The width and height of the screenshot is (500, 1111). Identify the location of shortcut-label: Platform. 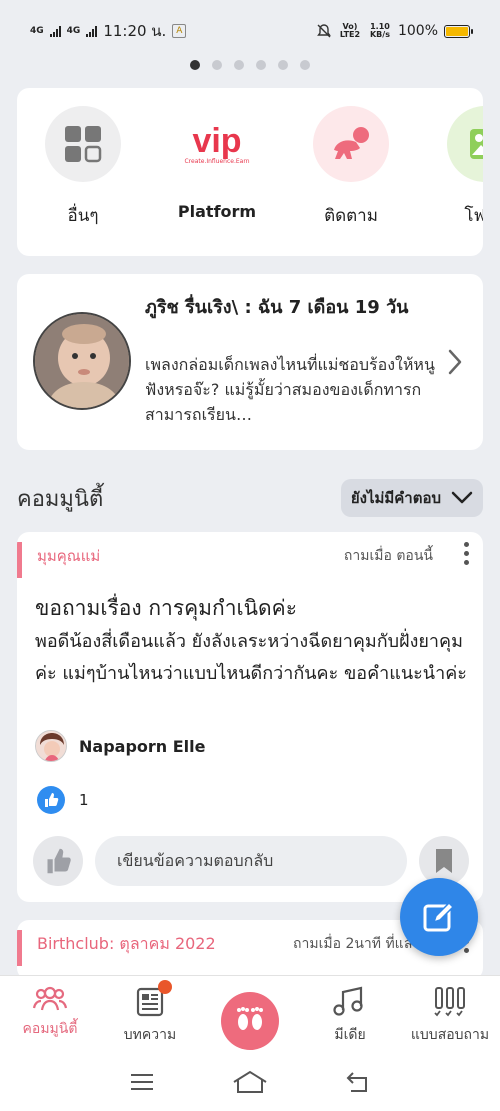
(217, 211).